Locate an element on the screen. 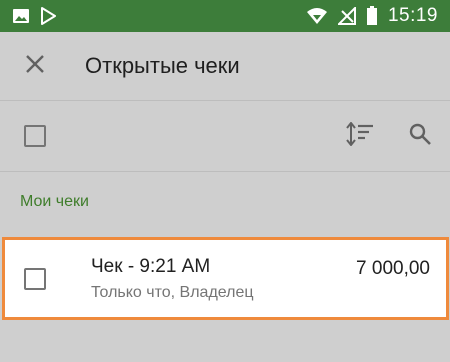 This screenshot has height=362, width=450. select-all-checkbox is located at coordinates (35, 136).